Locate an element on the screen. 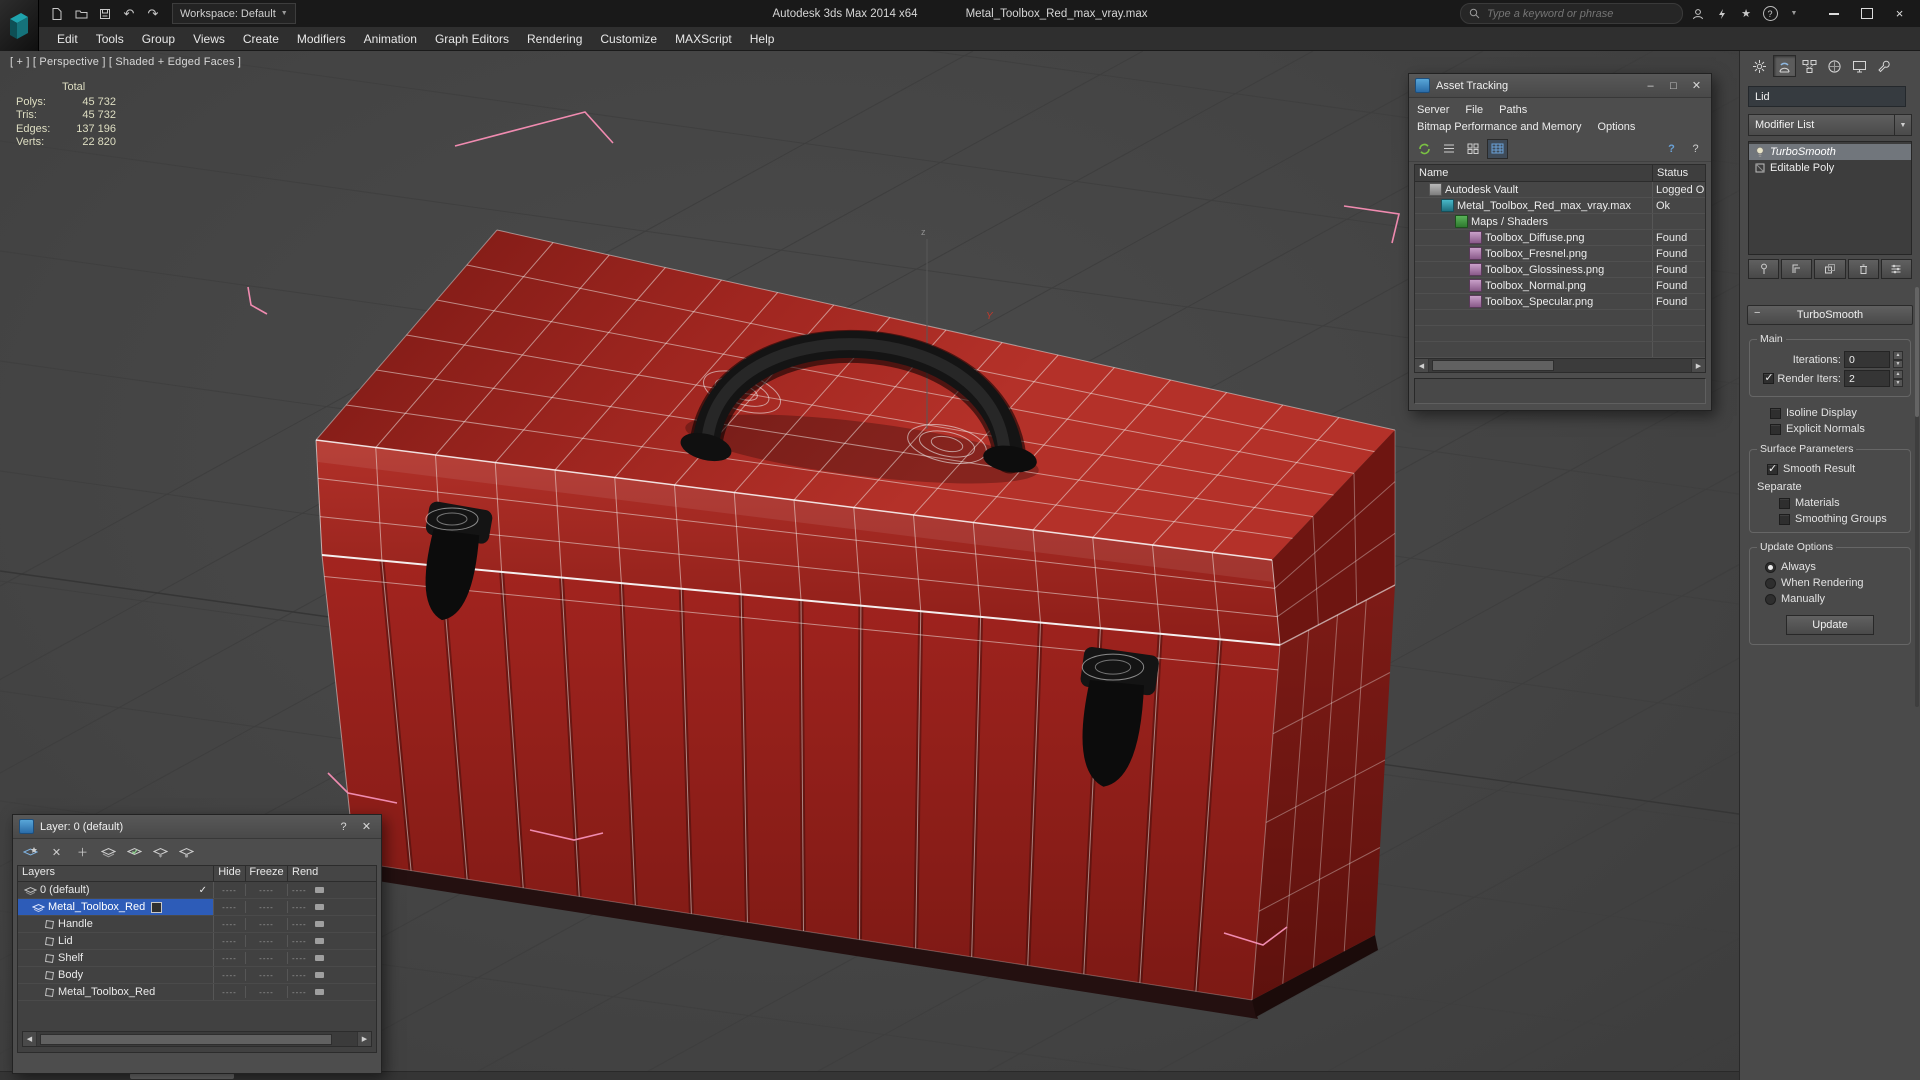 The height and width of the screenshot is (1080, 1920). configure-modifier-sets-button is located at coordinates (1896, 269).